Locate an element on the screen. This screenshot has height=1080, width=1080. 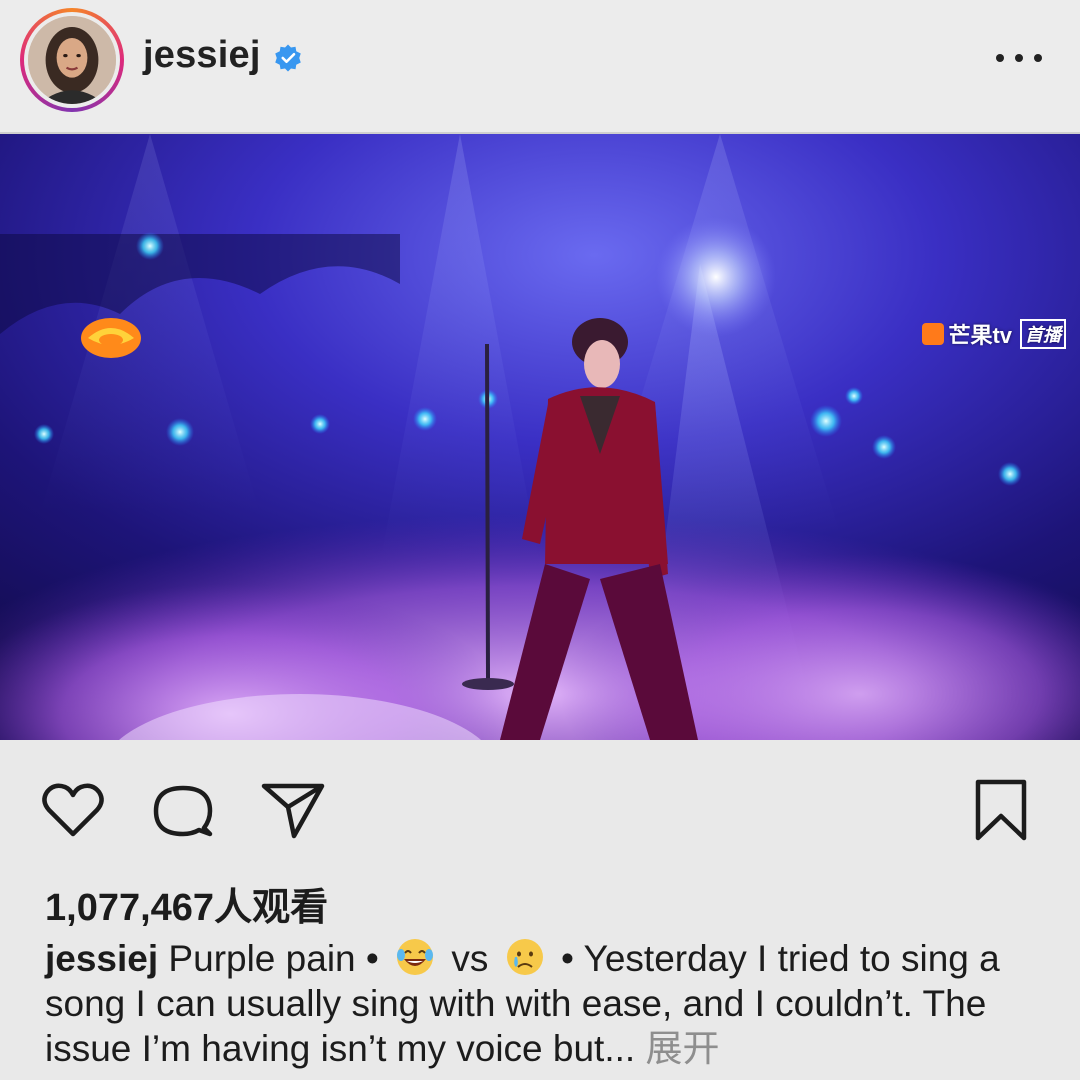
caption-text-part1: Purple pain • is located at coordinates (274, 958).